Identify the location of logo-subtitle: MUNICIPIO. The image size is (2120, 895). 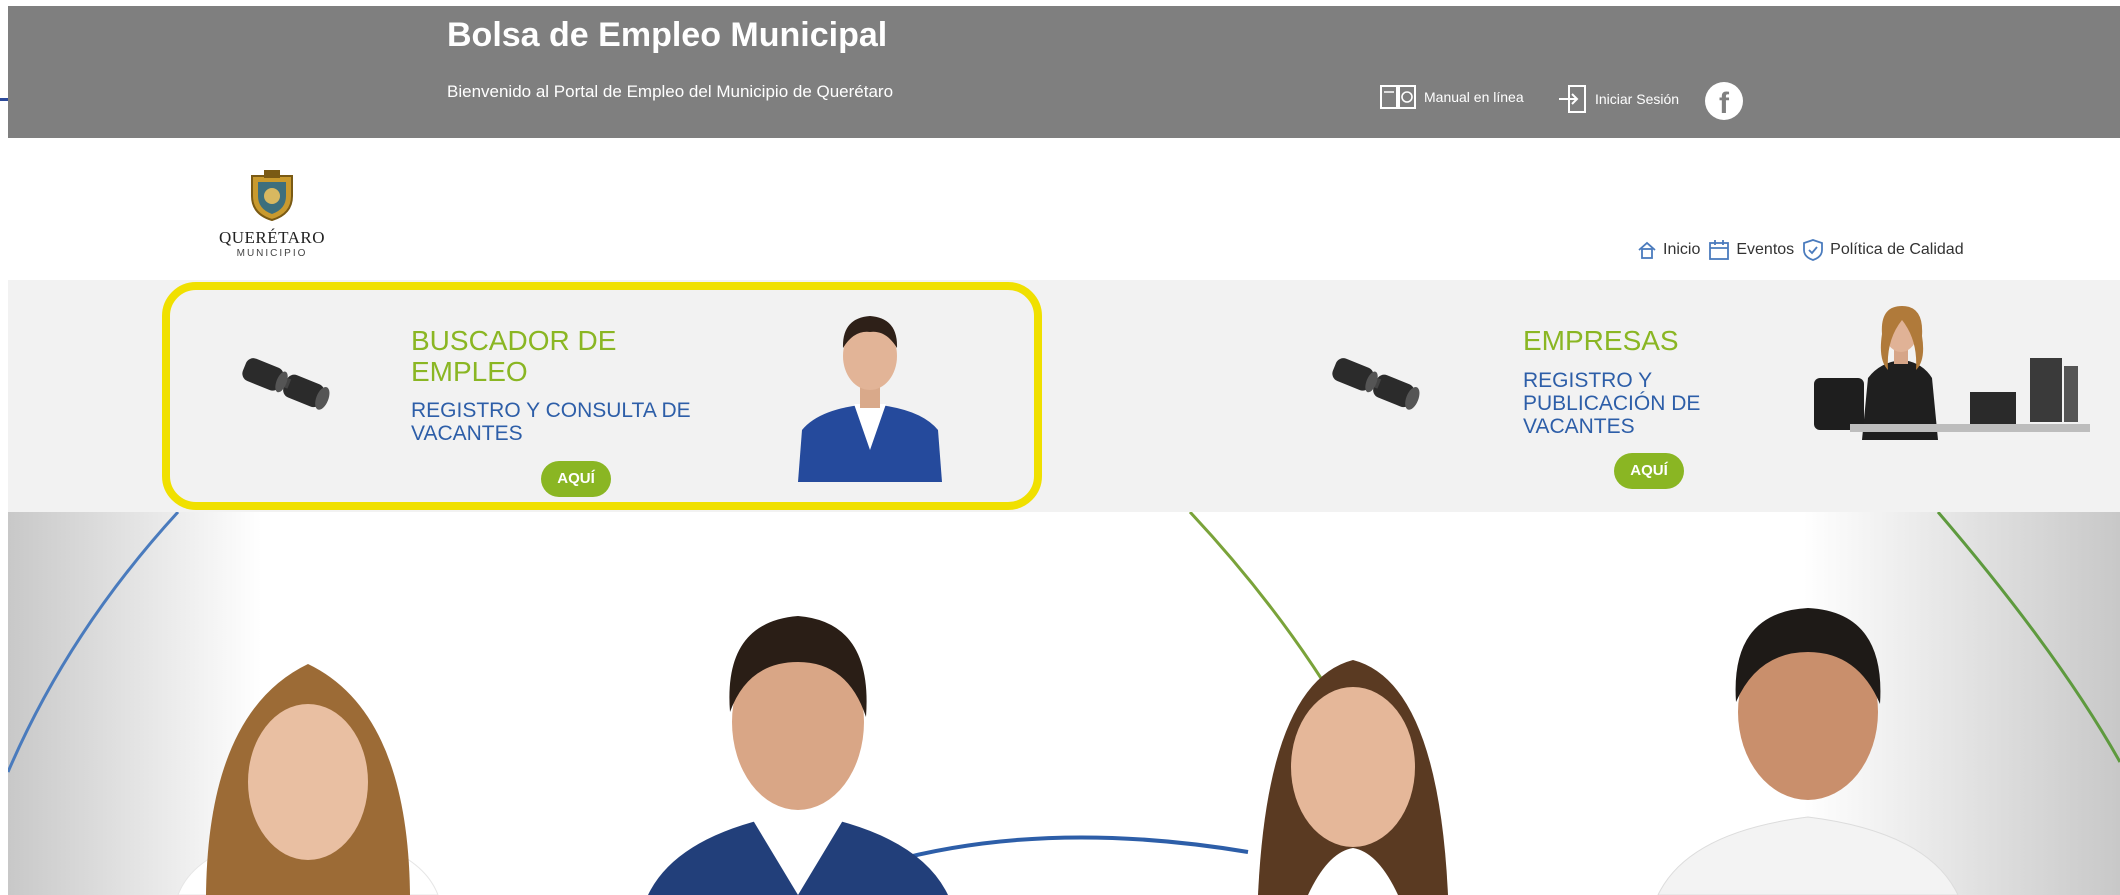
(272, 253).